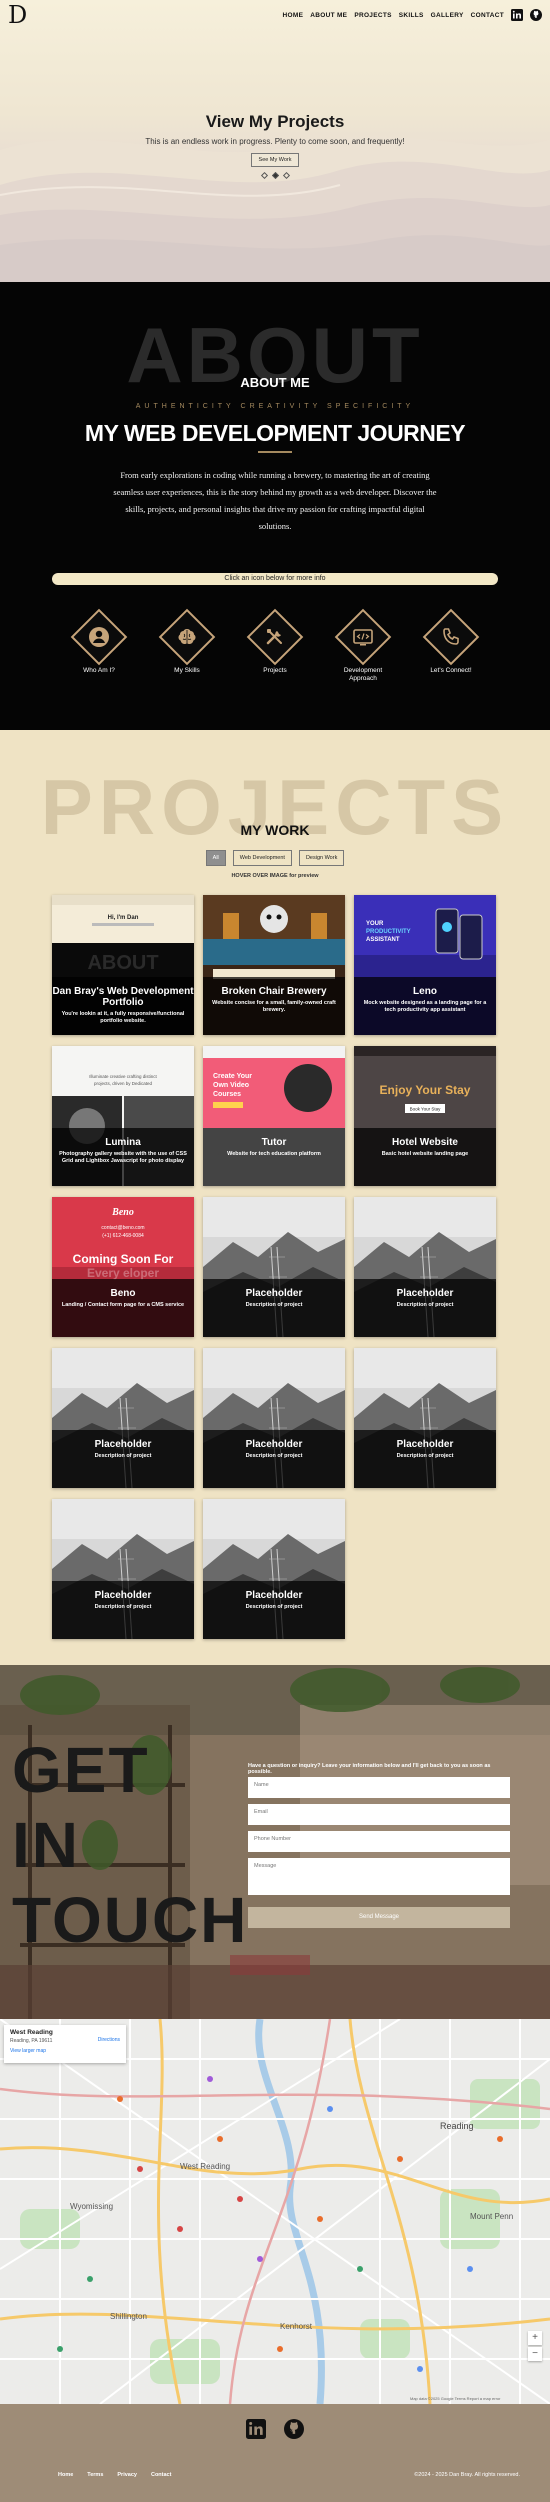 This screenshot has width=550, height=2502. I want to click on directions-link: Directions, so click(109, 2040).